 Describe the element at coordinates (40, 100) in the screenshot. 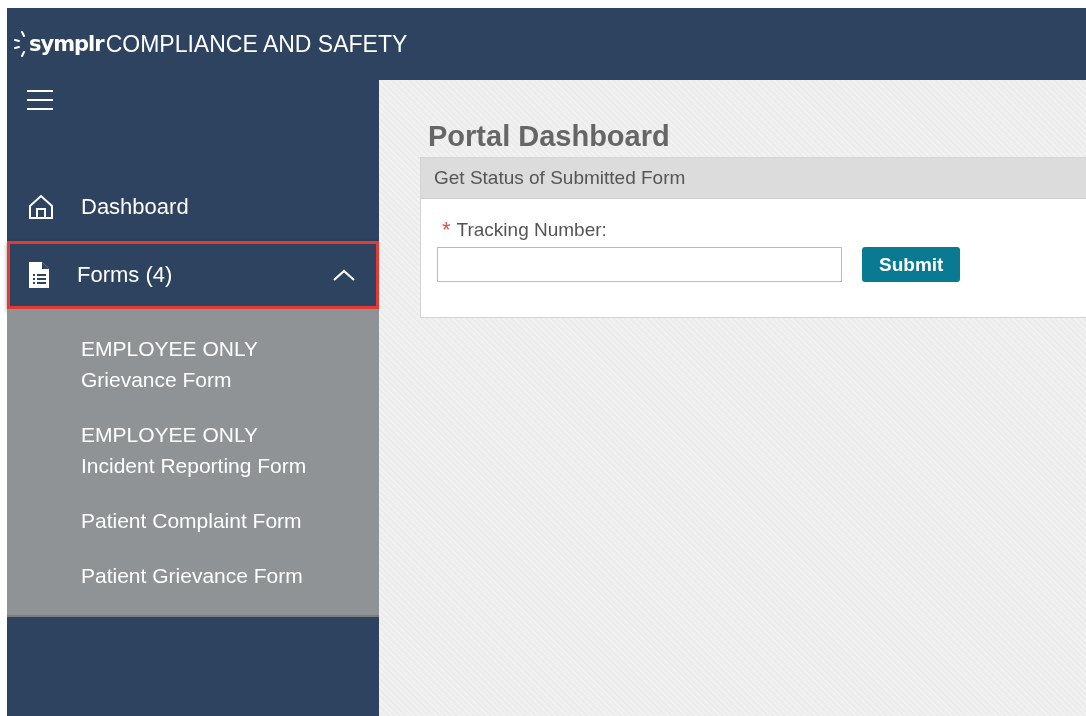

I see `menu-icon` at that location.